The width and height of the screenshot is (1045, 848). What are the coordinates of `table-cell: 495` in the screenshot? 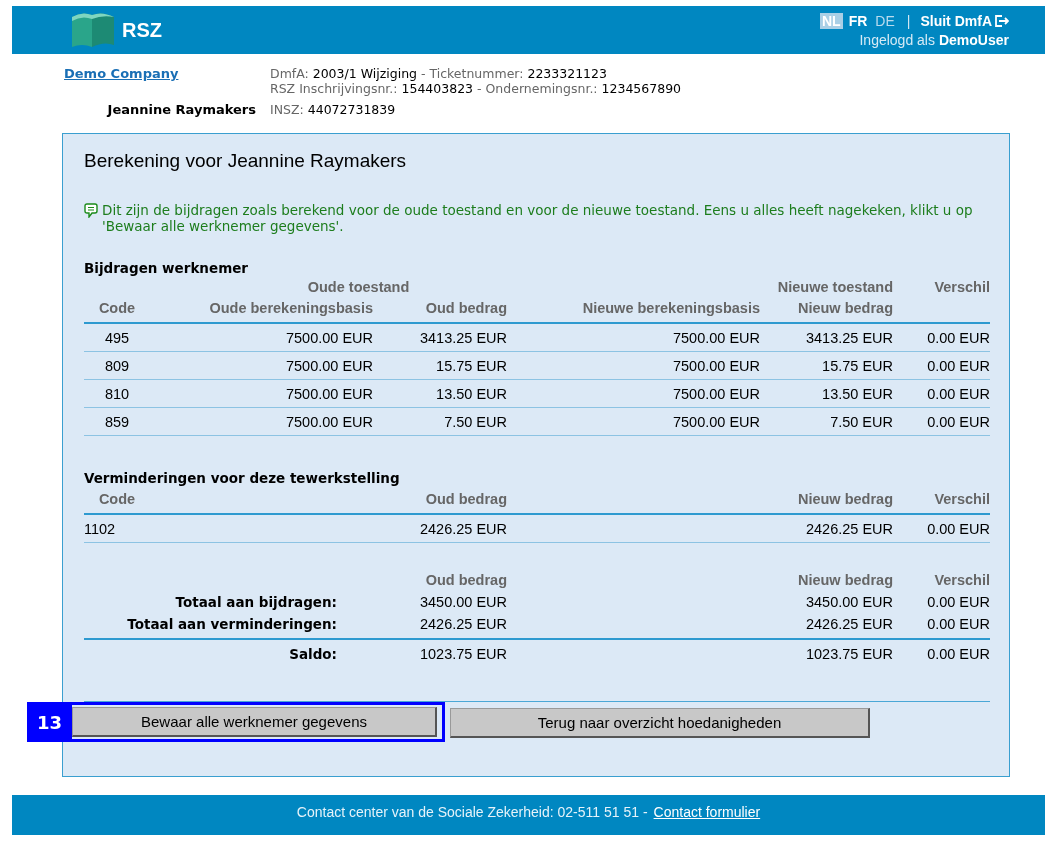 It's located at (117, 338).